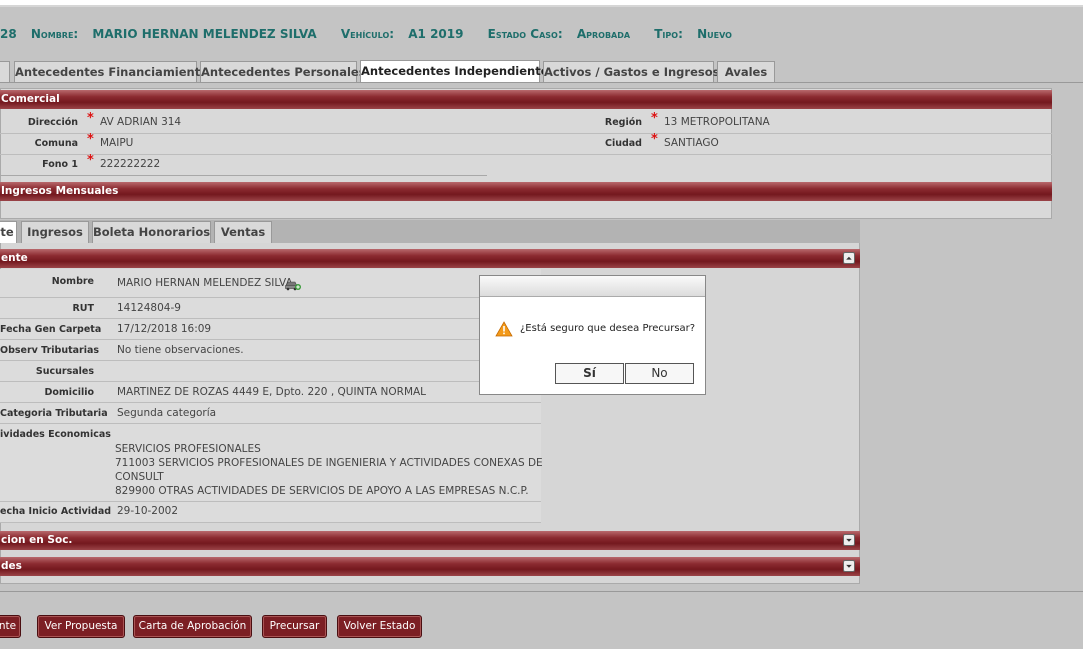  What do you see at coordinates (60, 164) in the screenshot?
I see `fono-label: Fono 1` at bounding box center [60, 164].